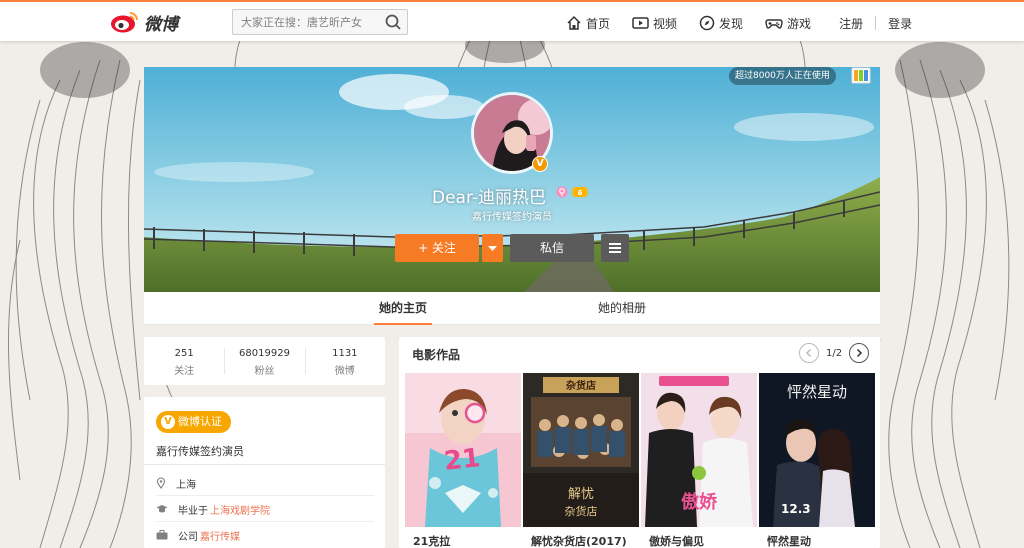  What do you see at coordinates (437, 248) in the screenshot?
I see `follow-button: + 关注` at bounding box center [437, 248].